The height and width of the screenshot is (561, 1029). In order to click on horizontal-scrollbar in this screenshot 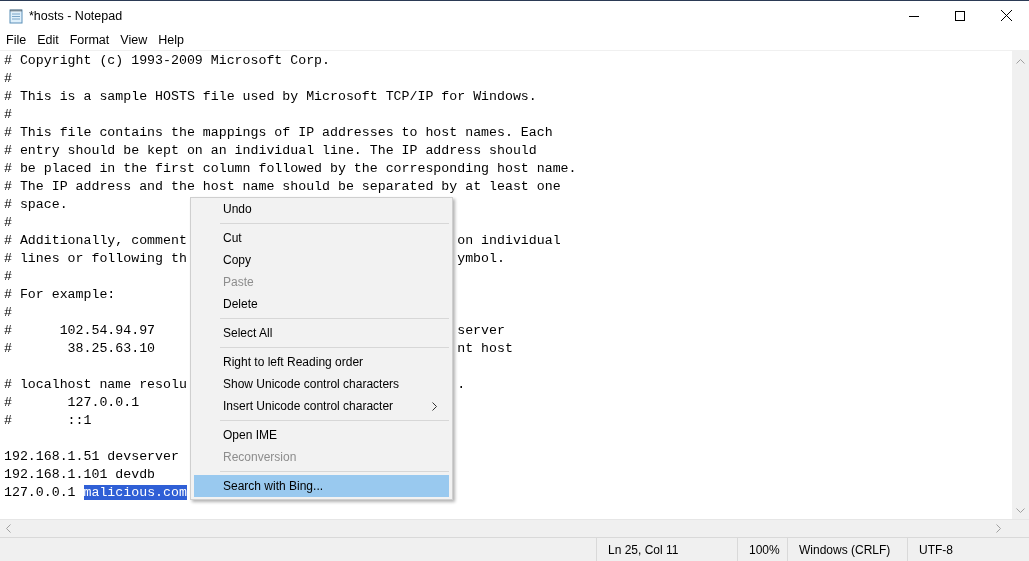, I will do `click(514, 528)`.